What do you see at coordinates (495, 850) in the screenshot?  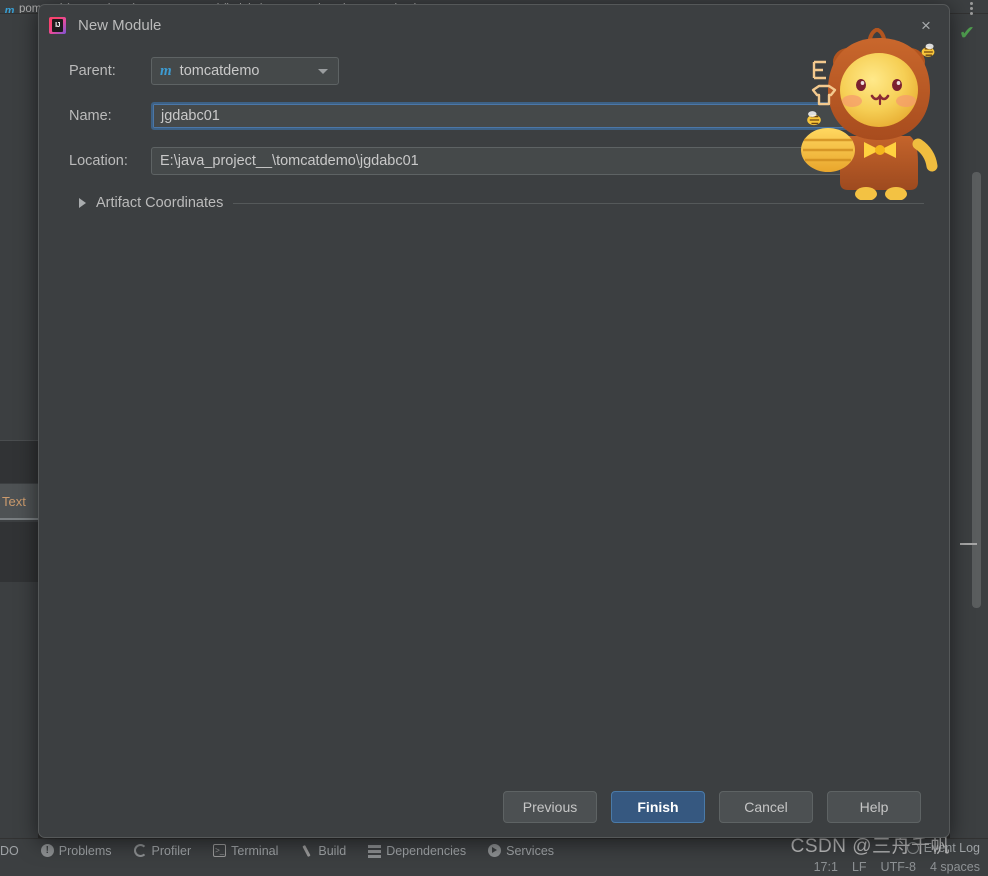 I see `services-icon` at bounding box center [495, 850].